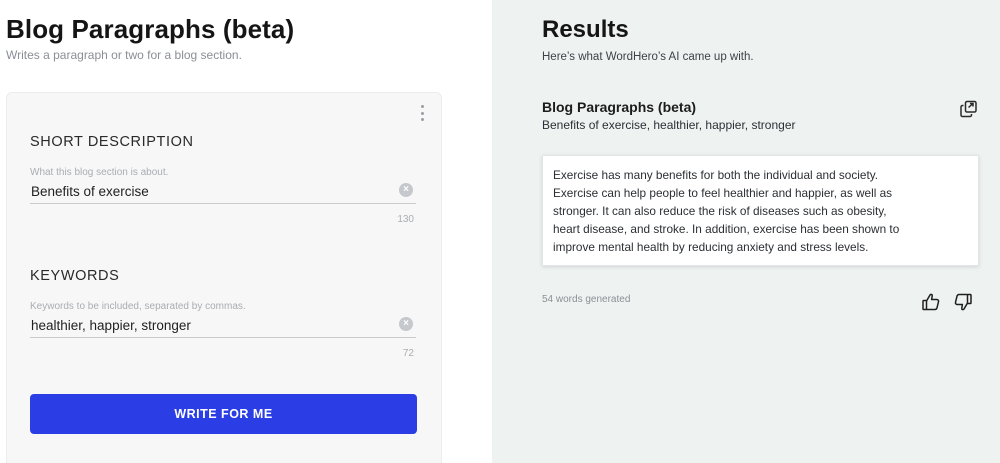  What do you see at coordinates (619, 107) in the screenshot?
I see `result-heading: Blog Paragraphs (beta)` at bounding box center [619, 107].